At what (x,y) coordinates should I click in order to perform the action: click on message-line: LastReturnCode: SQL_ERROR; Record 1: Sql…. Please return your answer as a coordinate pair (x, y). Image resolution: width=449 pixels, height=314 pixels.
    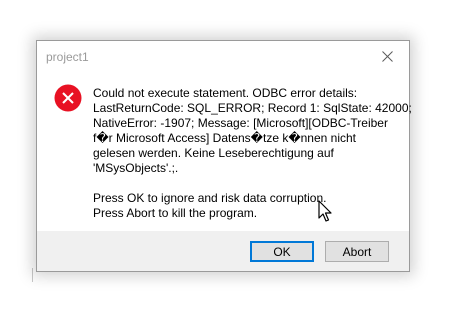
    Looking at the image, I should click on (252, 108).